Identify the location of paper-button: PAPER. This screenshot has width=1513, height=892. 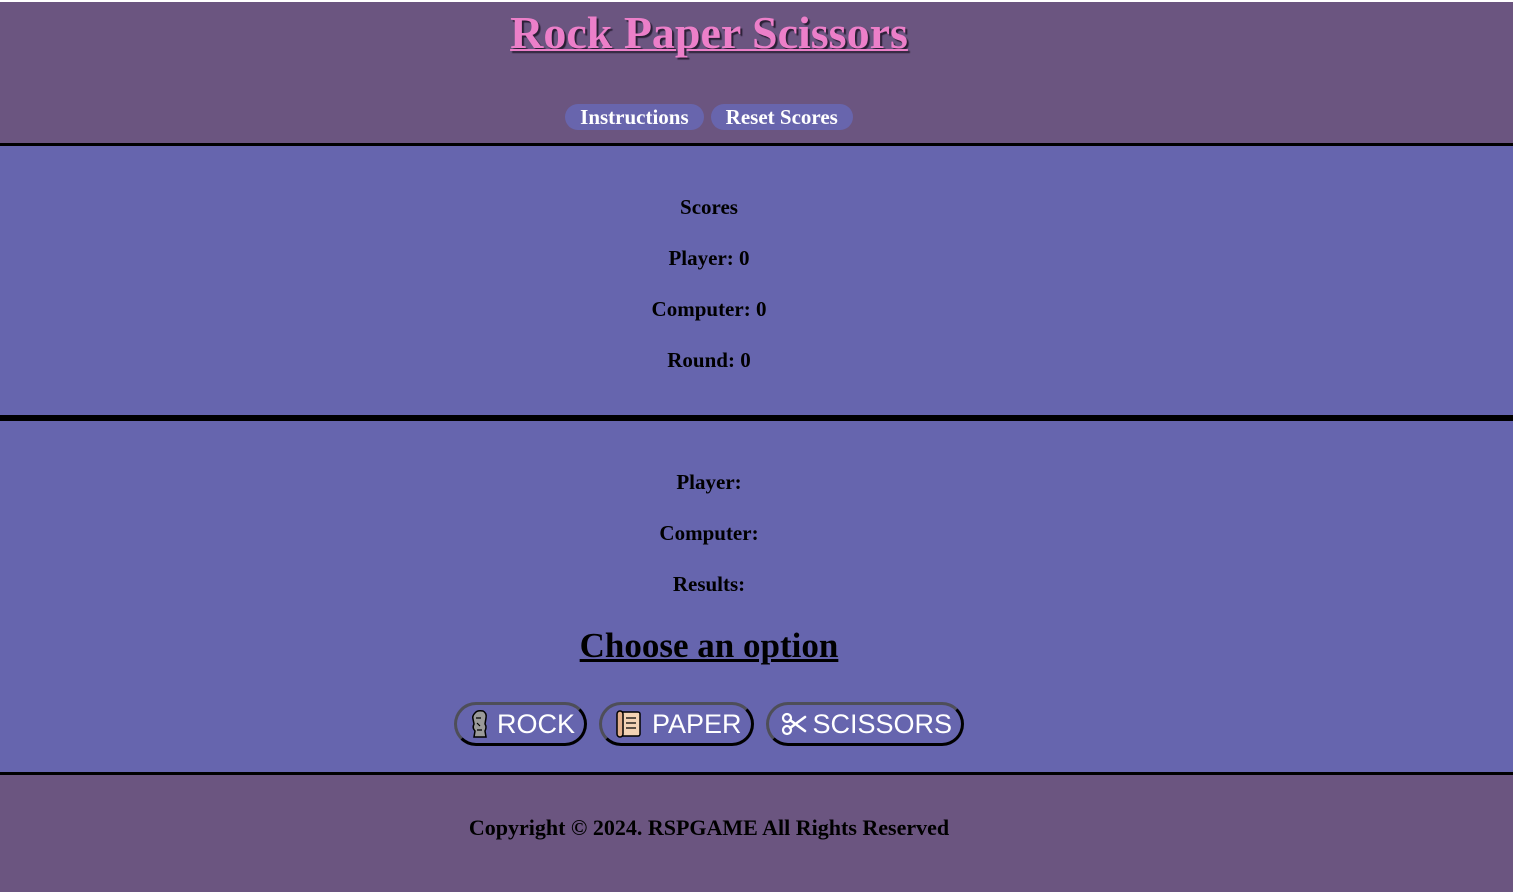
(676, 724).